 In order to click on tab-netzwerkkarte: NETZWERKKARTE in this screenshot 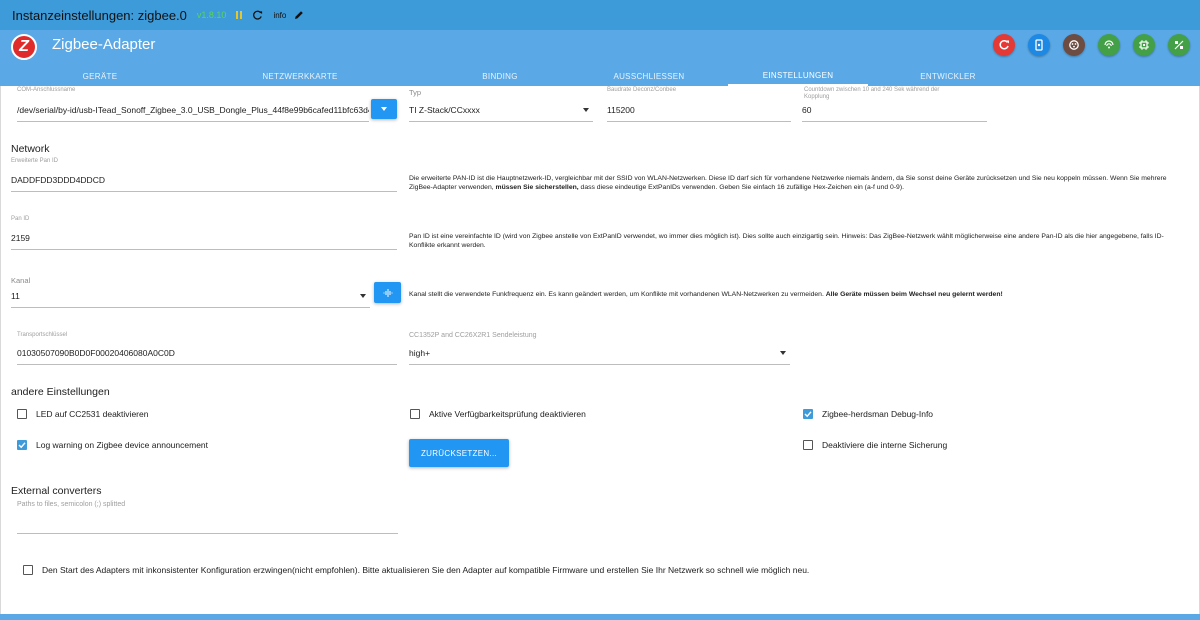, I will do `click(300, 76)`.